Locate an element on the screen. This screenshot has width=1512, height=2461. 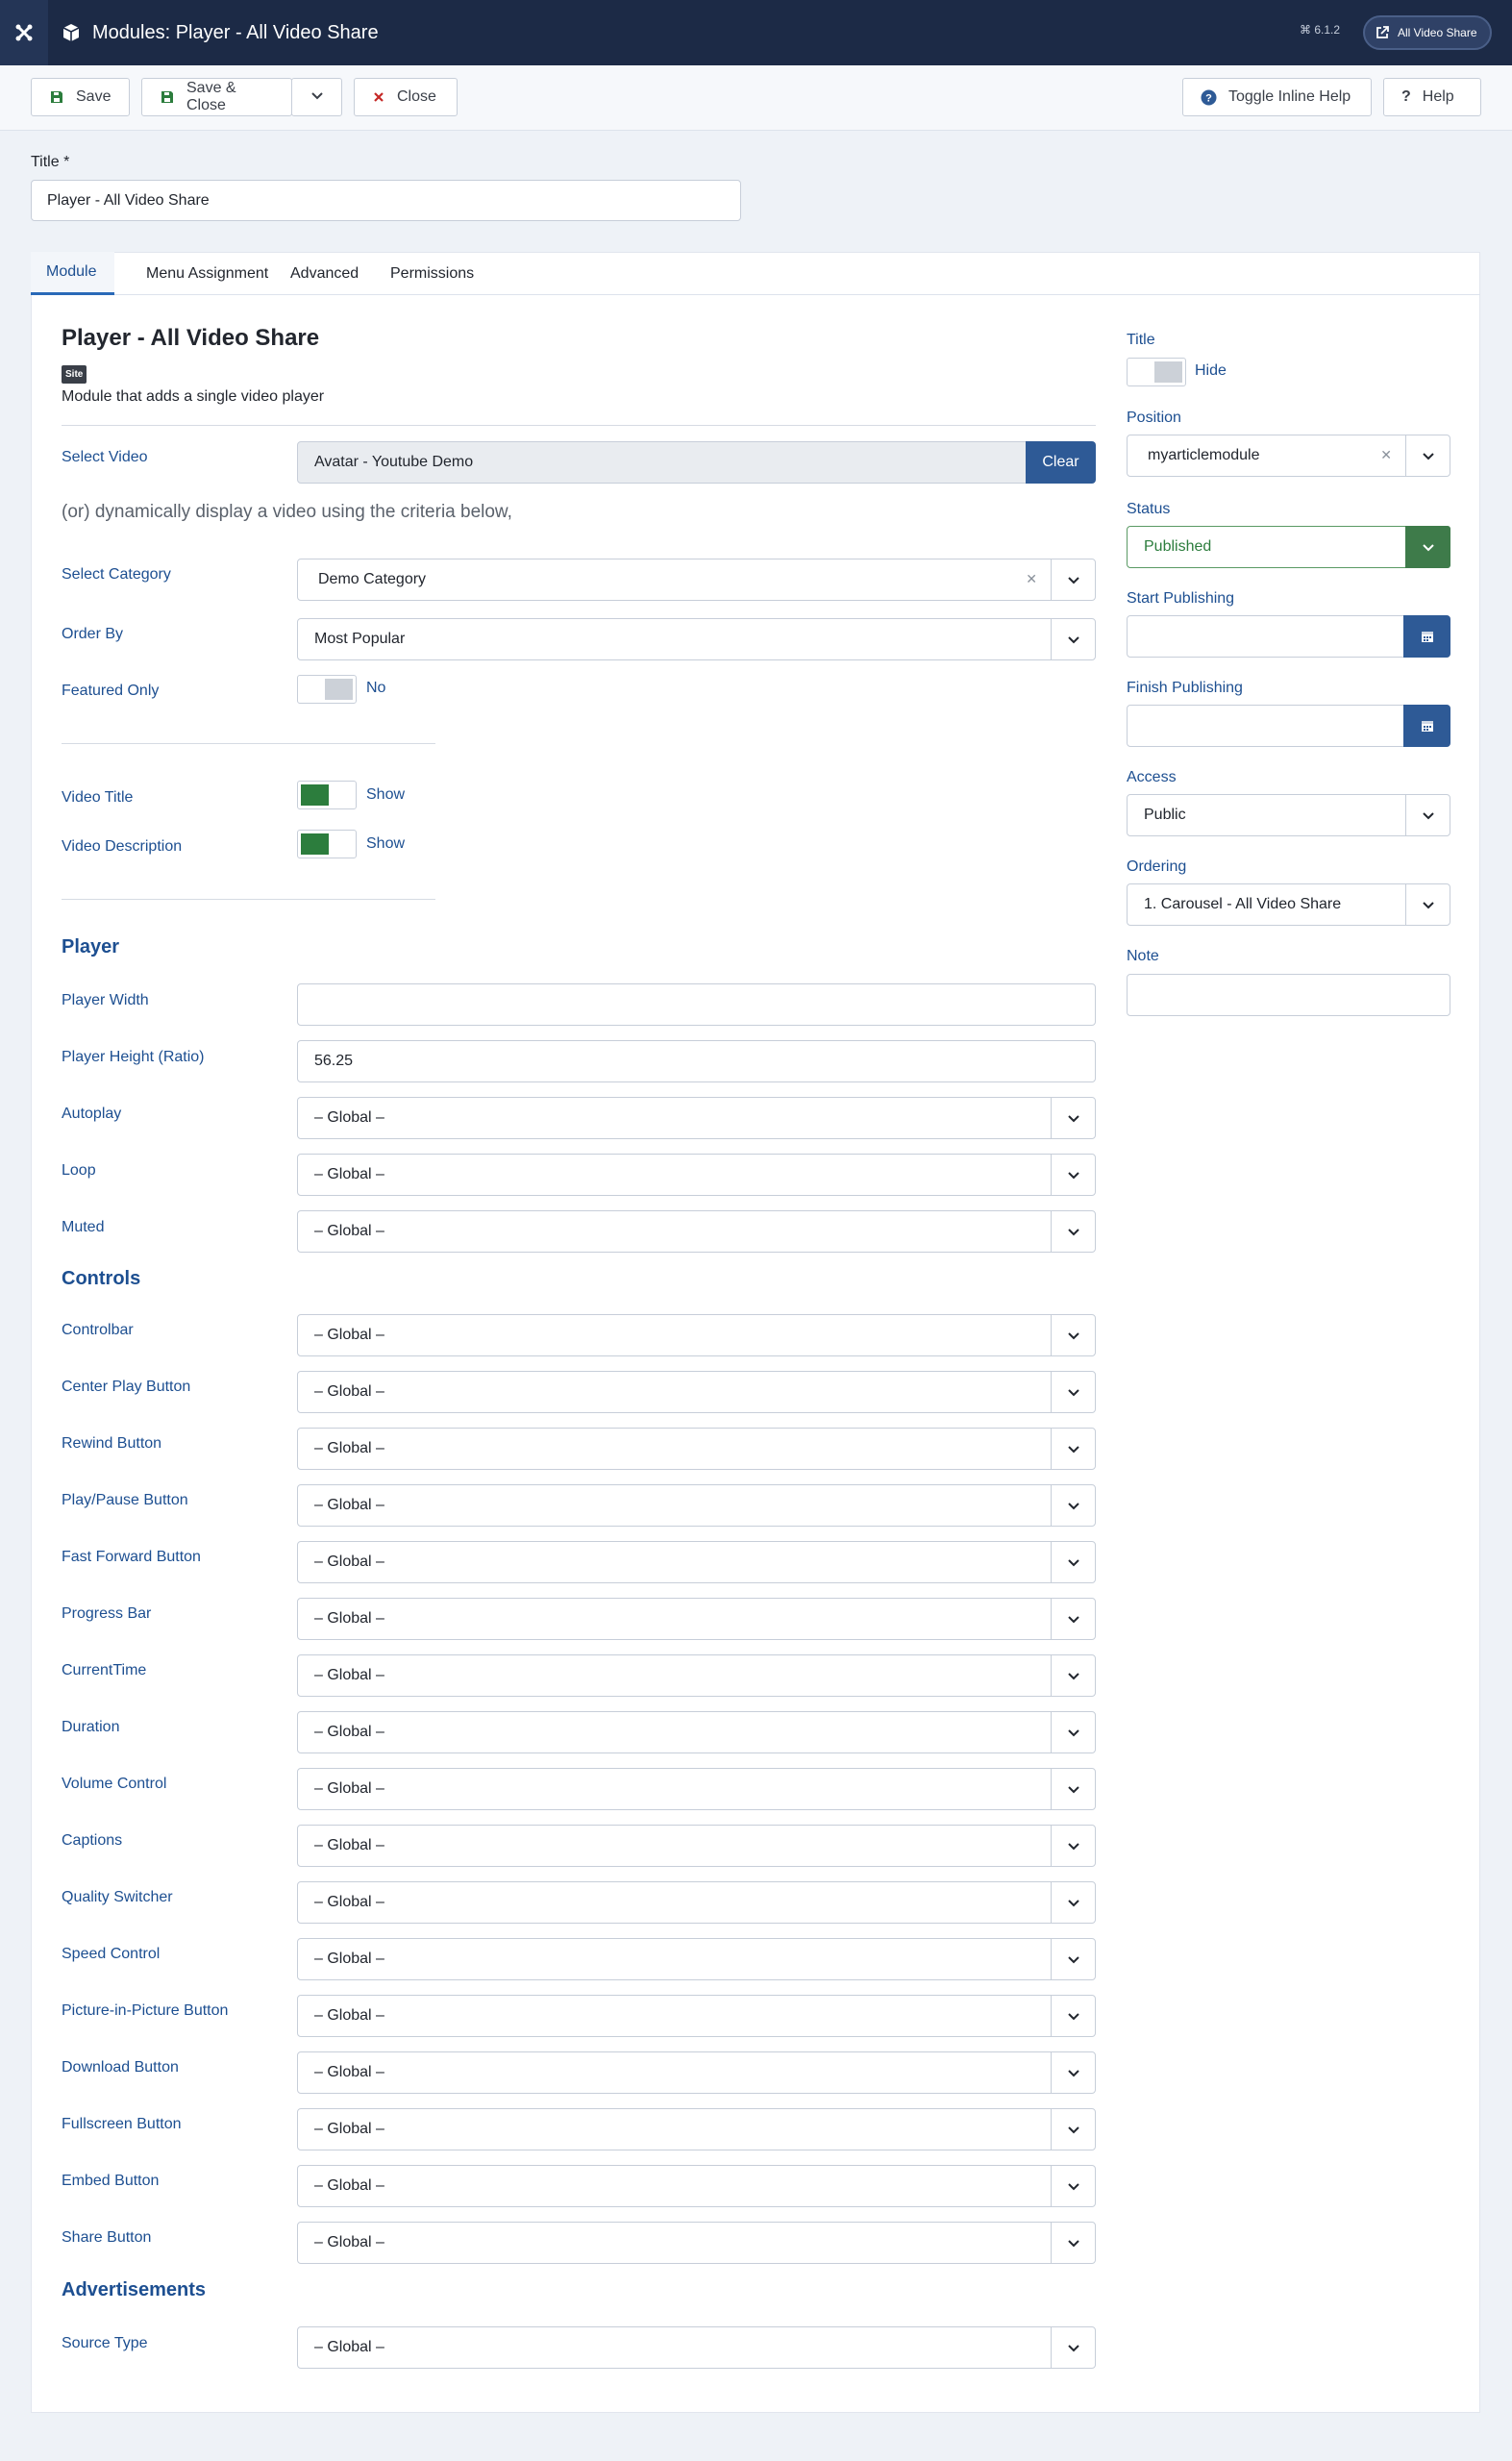
tab-module: Module is located at coordinates (72, 273).